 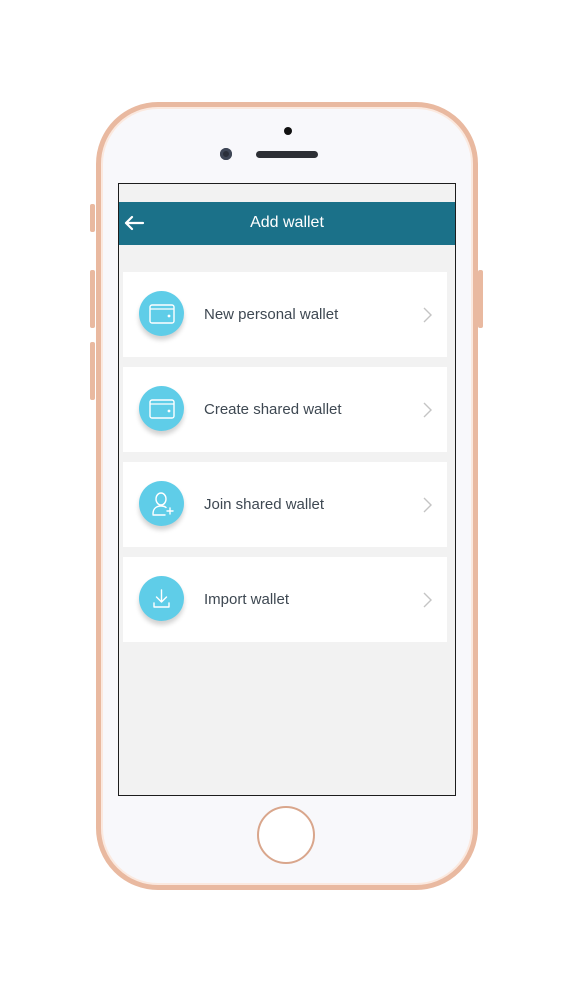 What do you see at coordinates (271, 314) in the screenshot?
I see `list-item-label: New personal wallet` at bounding box center [271, 314].